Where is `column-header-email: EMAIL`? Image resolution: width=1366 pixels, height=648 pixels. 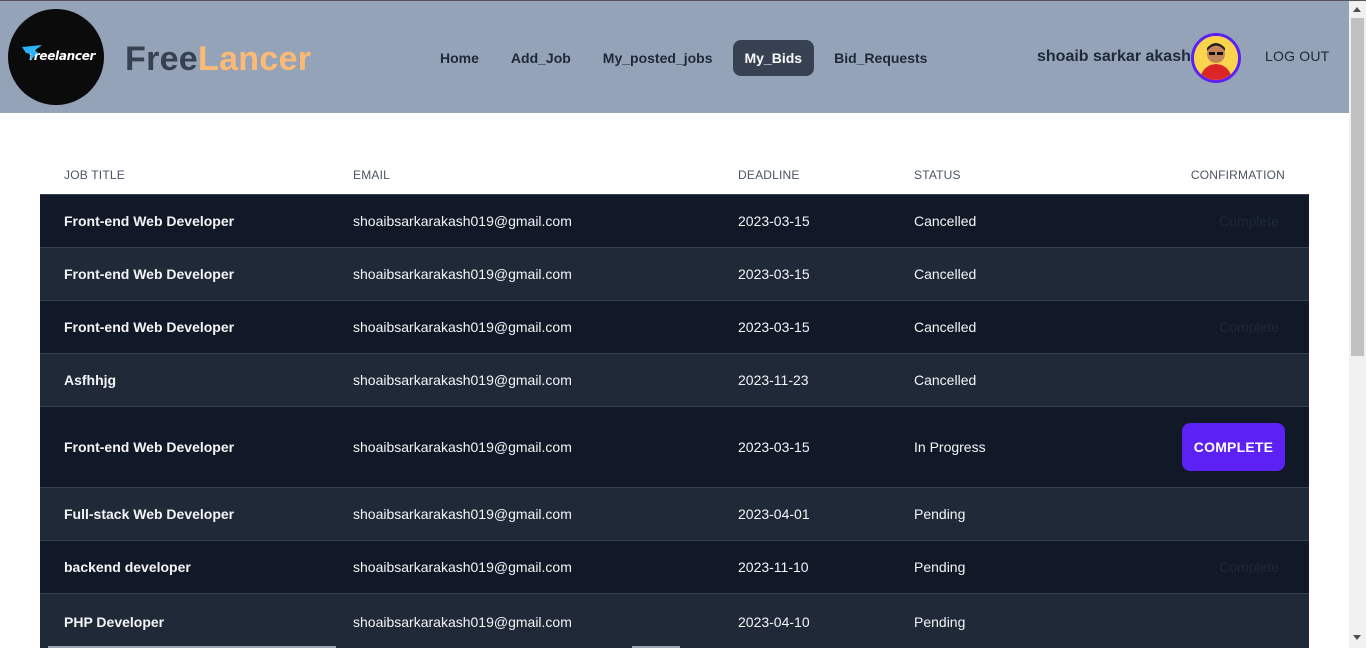 column-header-email: EMAIL is located at coordinates (372, 174).